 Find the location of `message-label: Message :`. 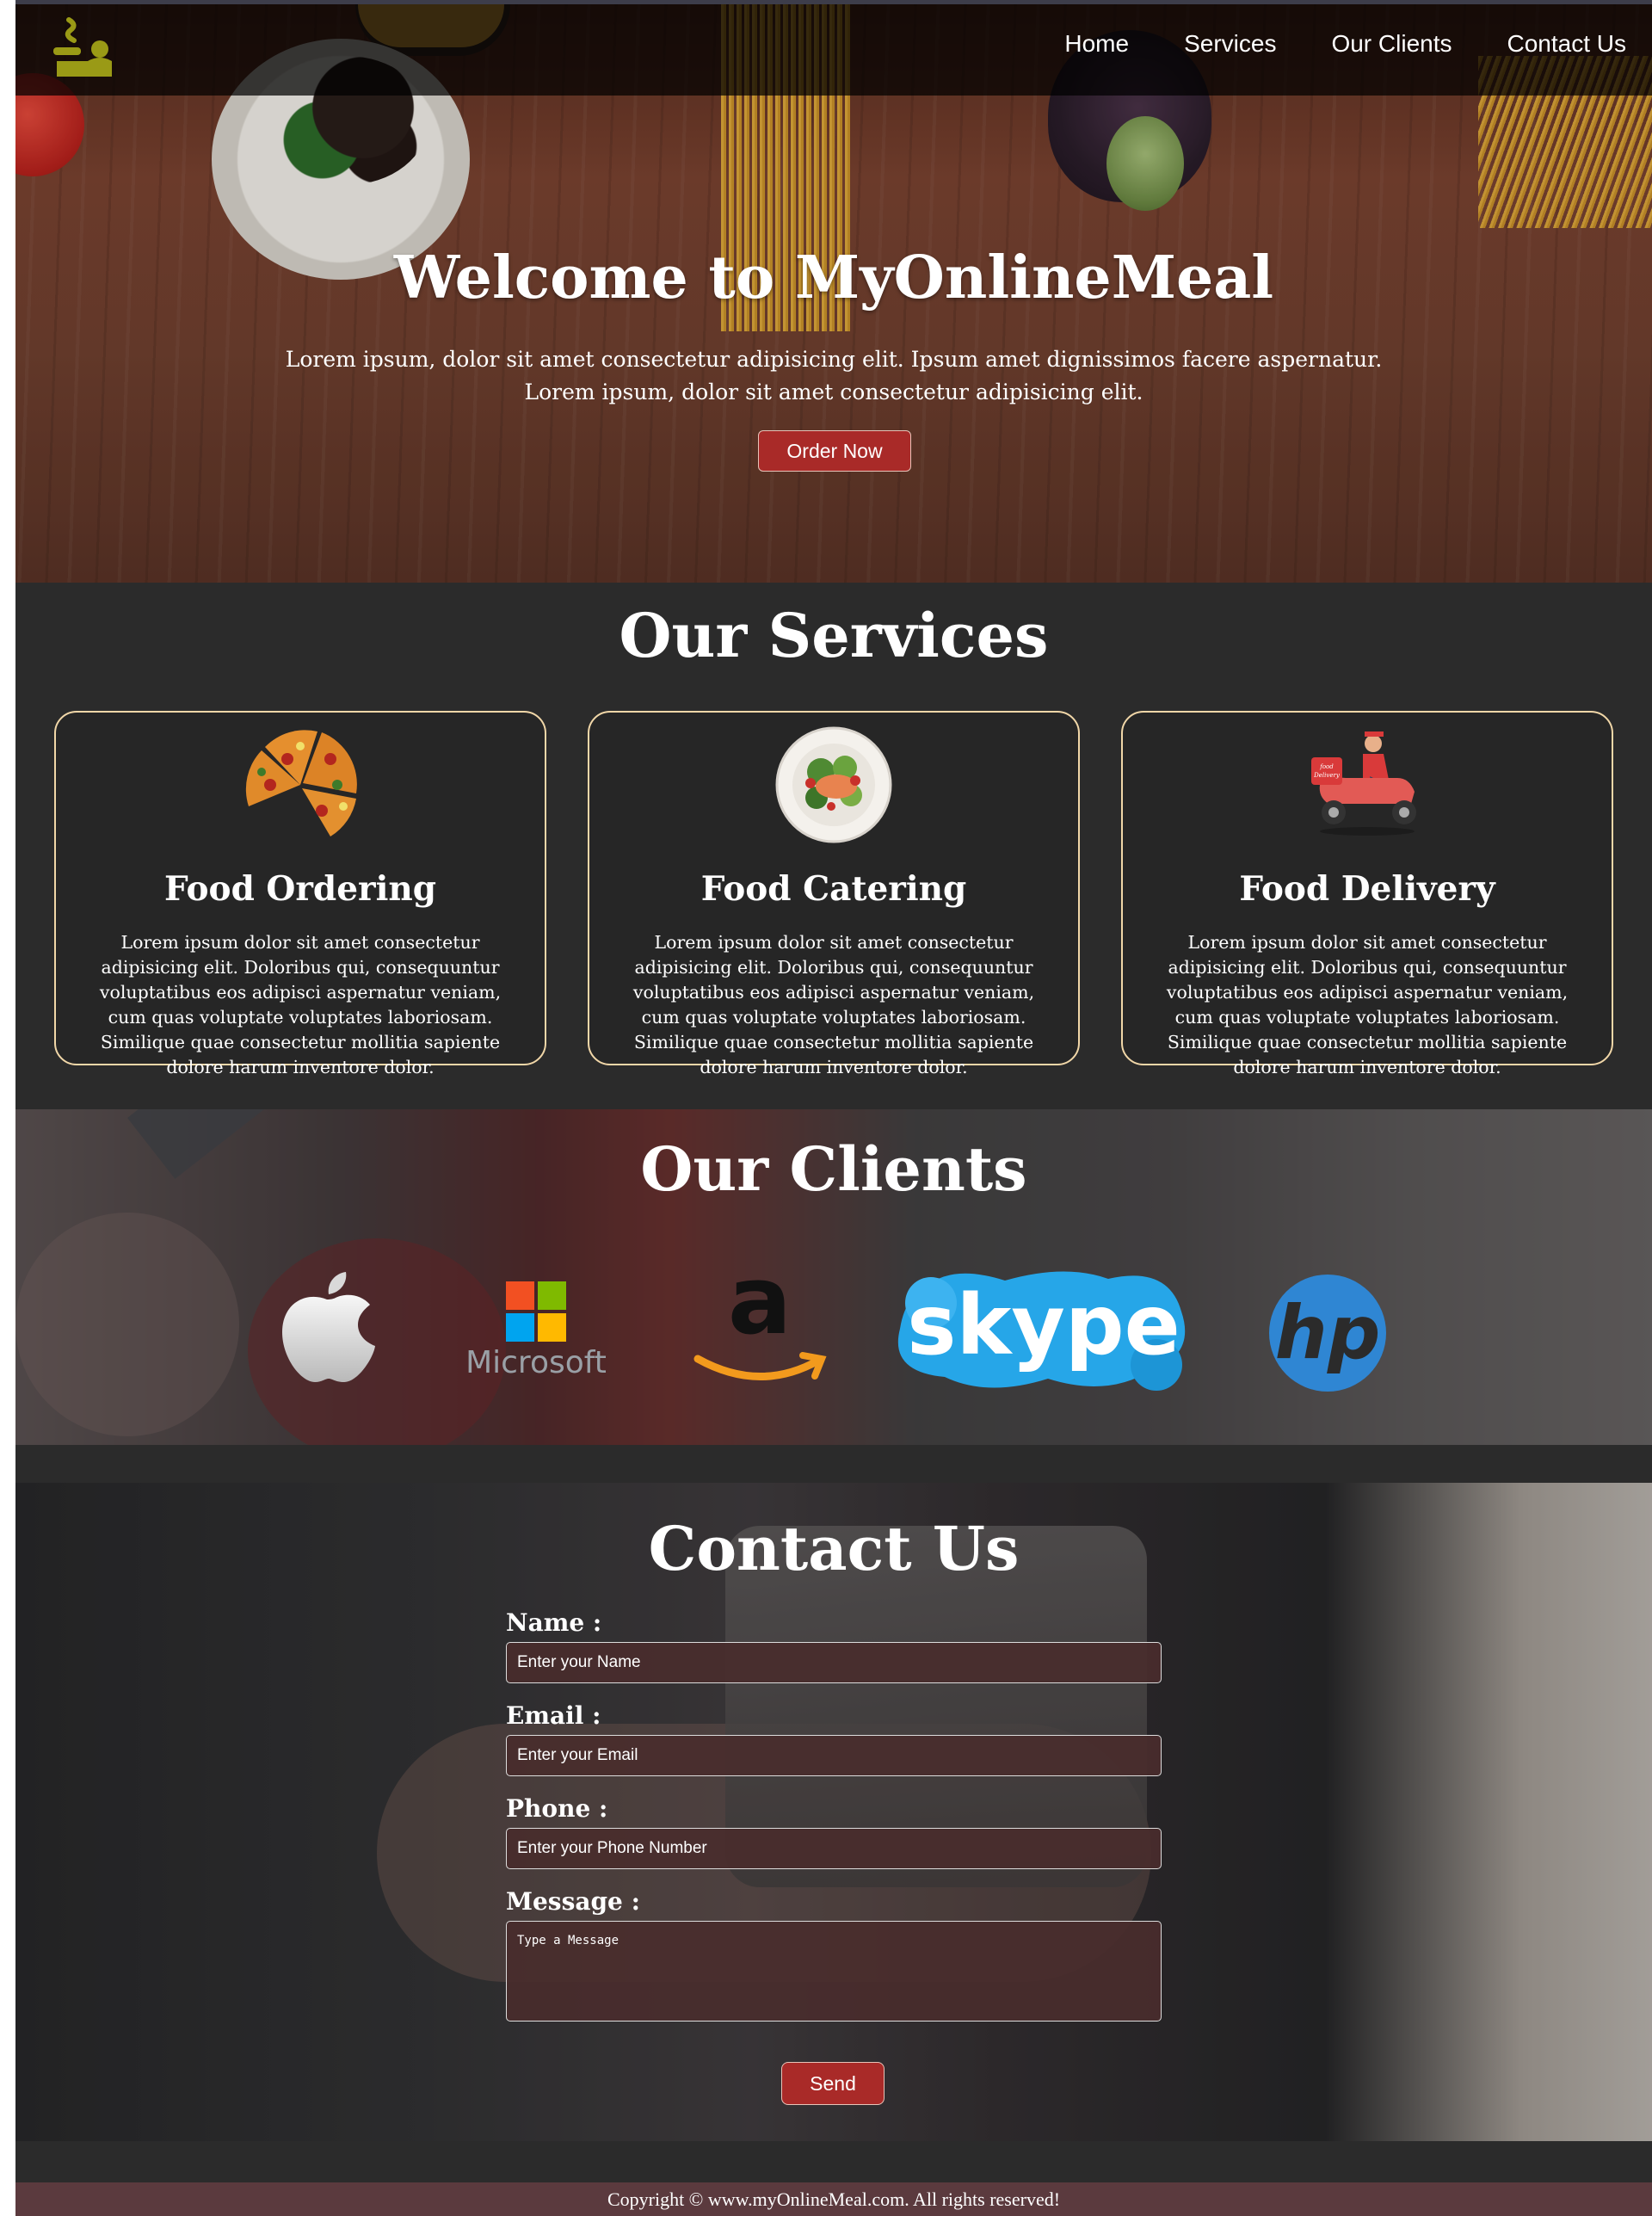

message-label: Message : is located at coordinates (573, 1902).